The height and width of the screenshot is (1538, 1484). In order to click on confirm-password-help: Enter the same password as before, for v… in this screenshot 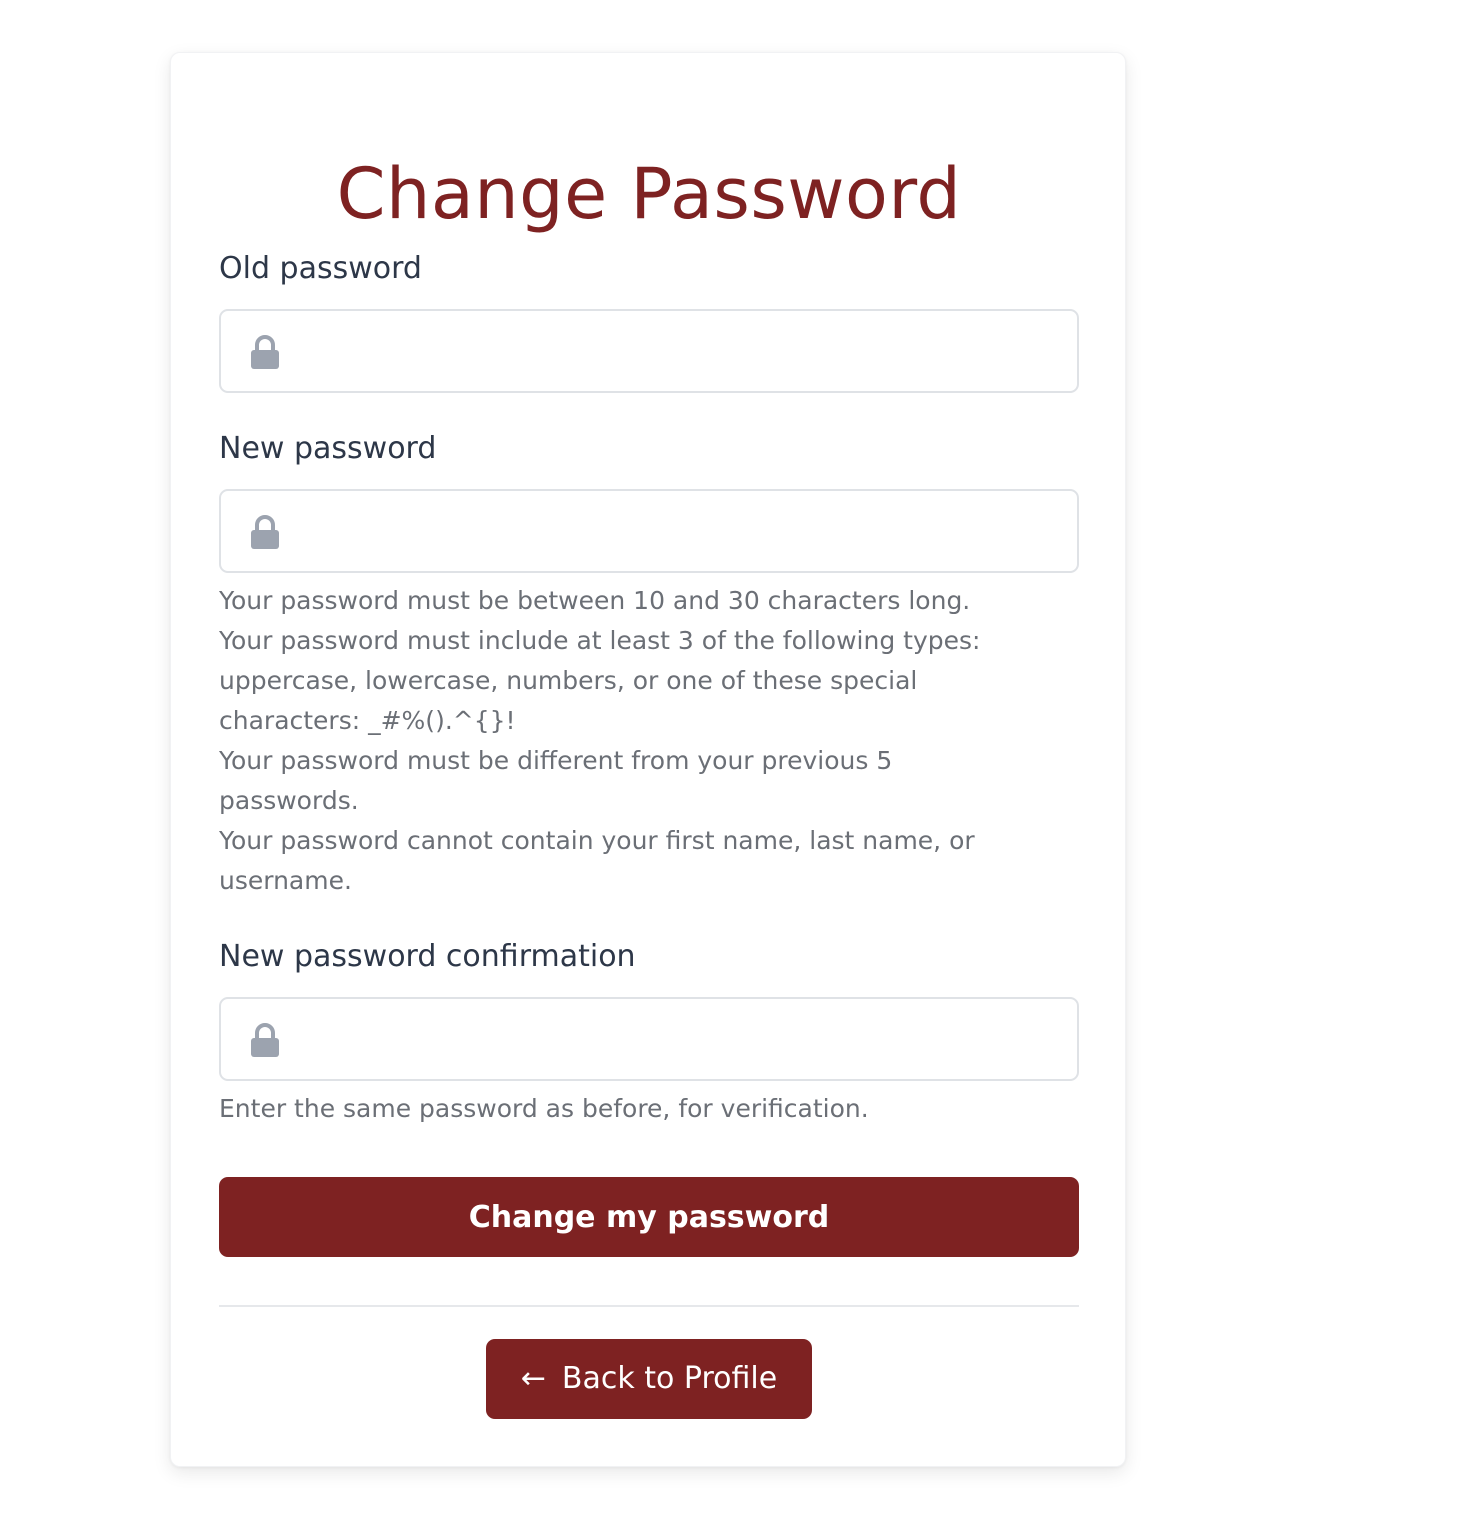, I will do `click(544, 1108)`.